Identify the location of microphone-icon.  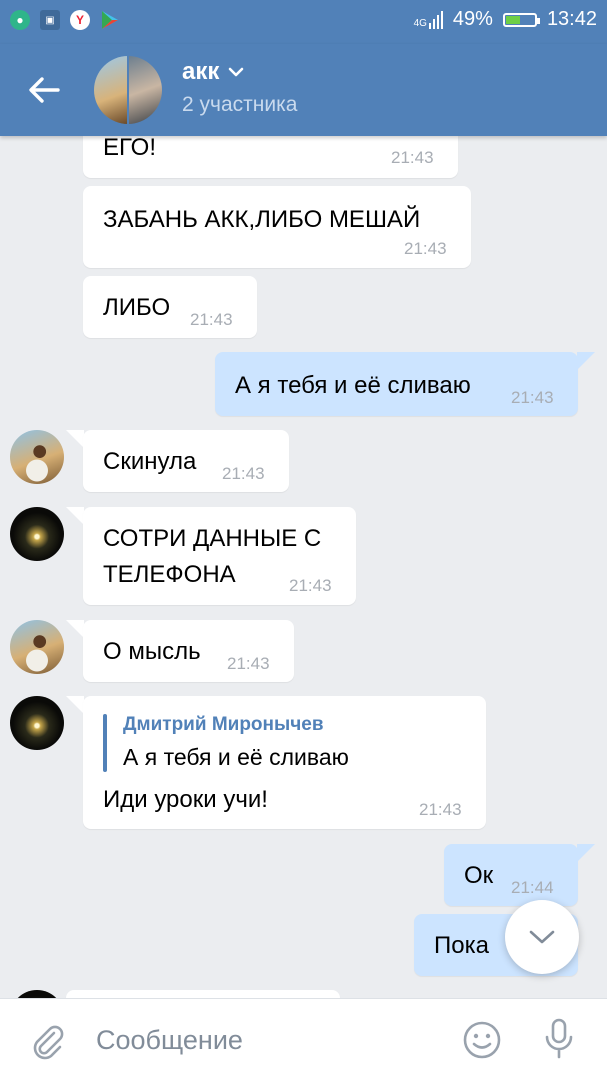
(559, 1039).